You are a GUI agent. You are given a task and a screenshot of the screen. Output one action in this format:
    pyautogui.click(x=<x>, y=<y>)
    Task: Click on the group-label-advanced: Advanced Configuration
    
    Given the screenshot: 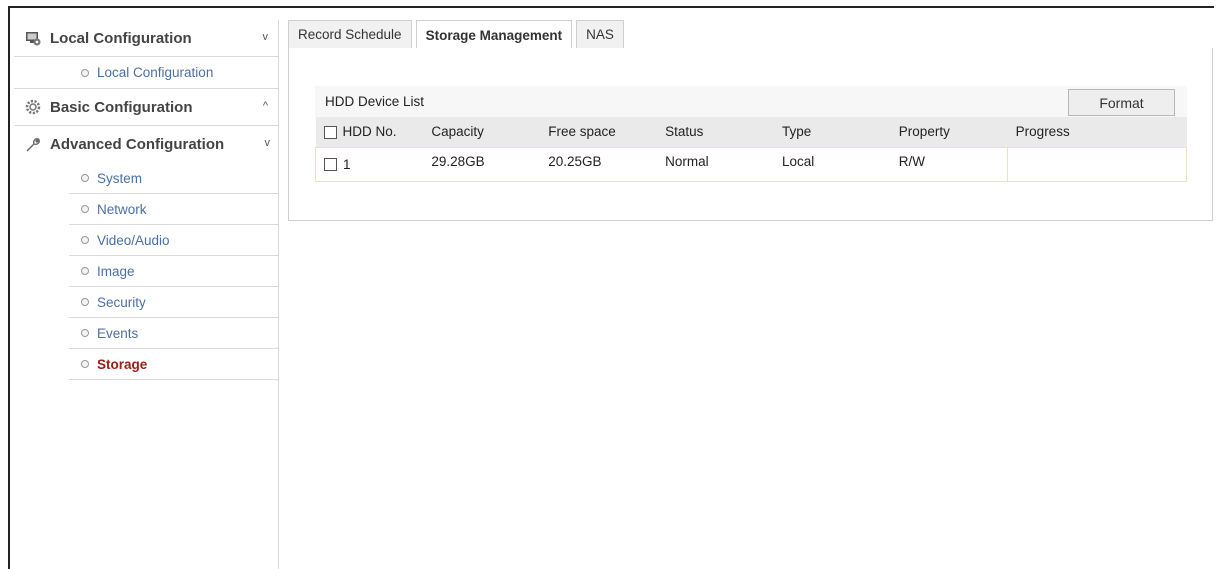 What is the action you would take?
    pyautogui.click(x=137, y=144)
    